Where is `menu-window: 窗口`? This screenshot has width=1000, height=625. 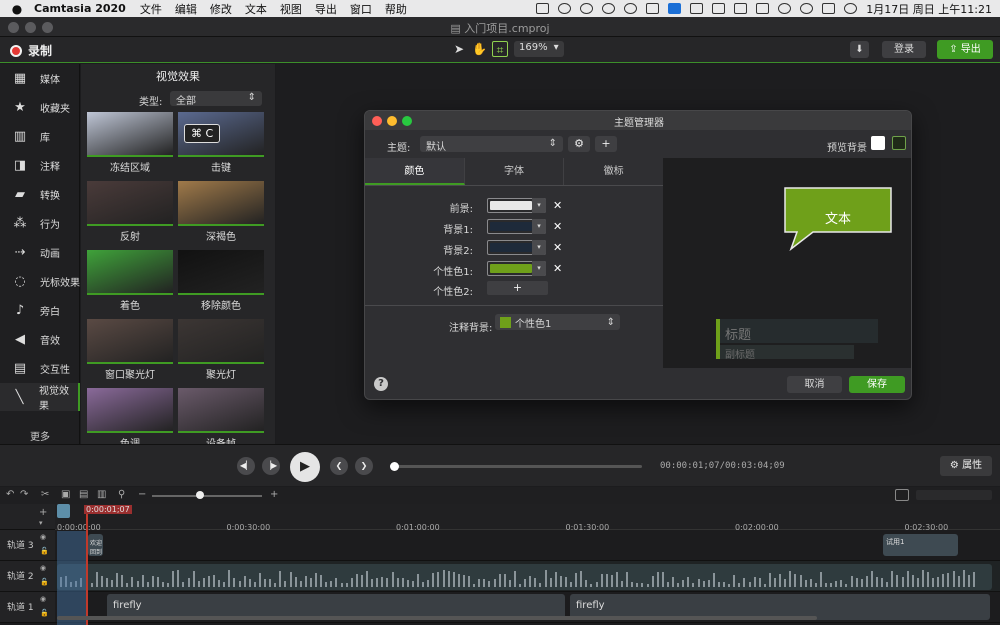
menu-window: 窗口 is located at coordinates (361, 9).